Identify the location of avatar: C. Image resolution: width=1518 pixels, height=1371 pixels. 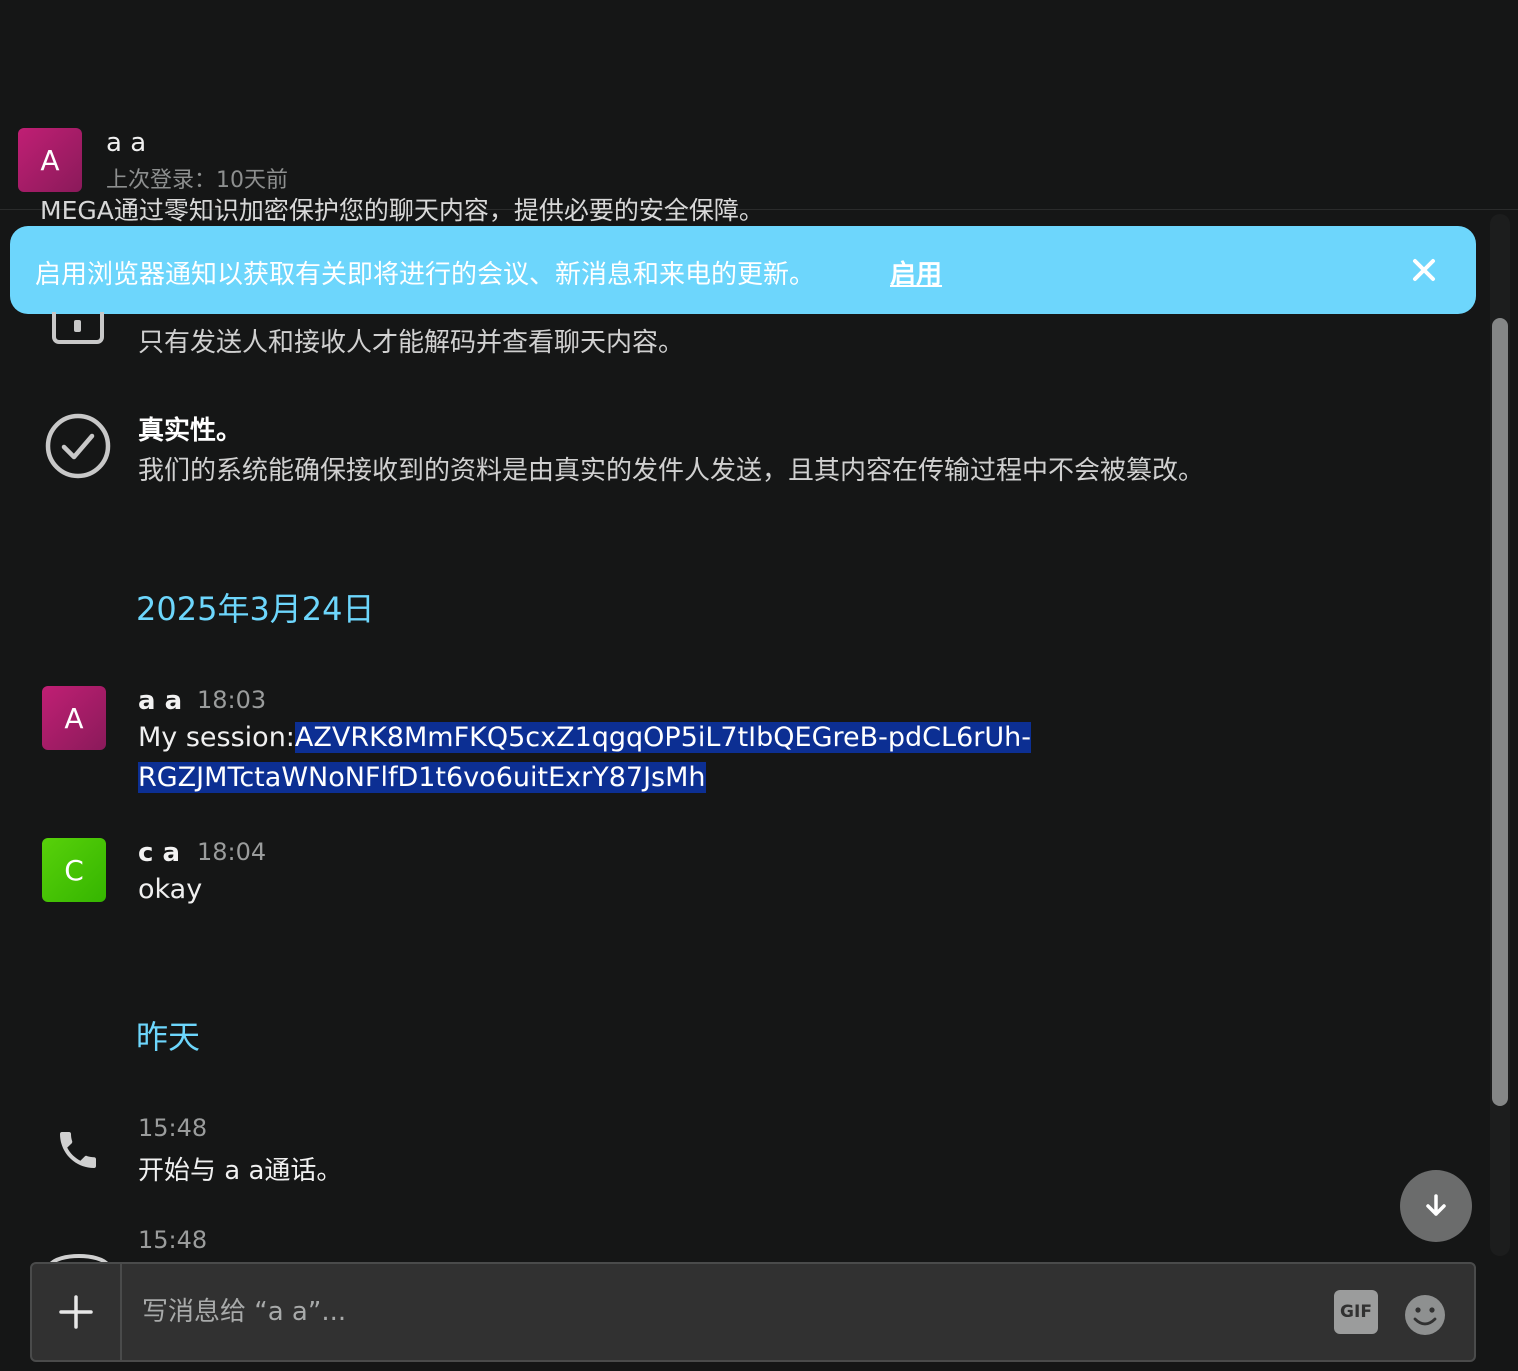
(74, 870).